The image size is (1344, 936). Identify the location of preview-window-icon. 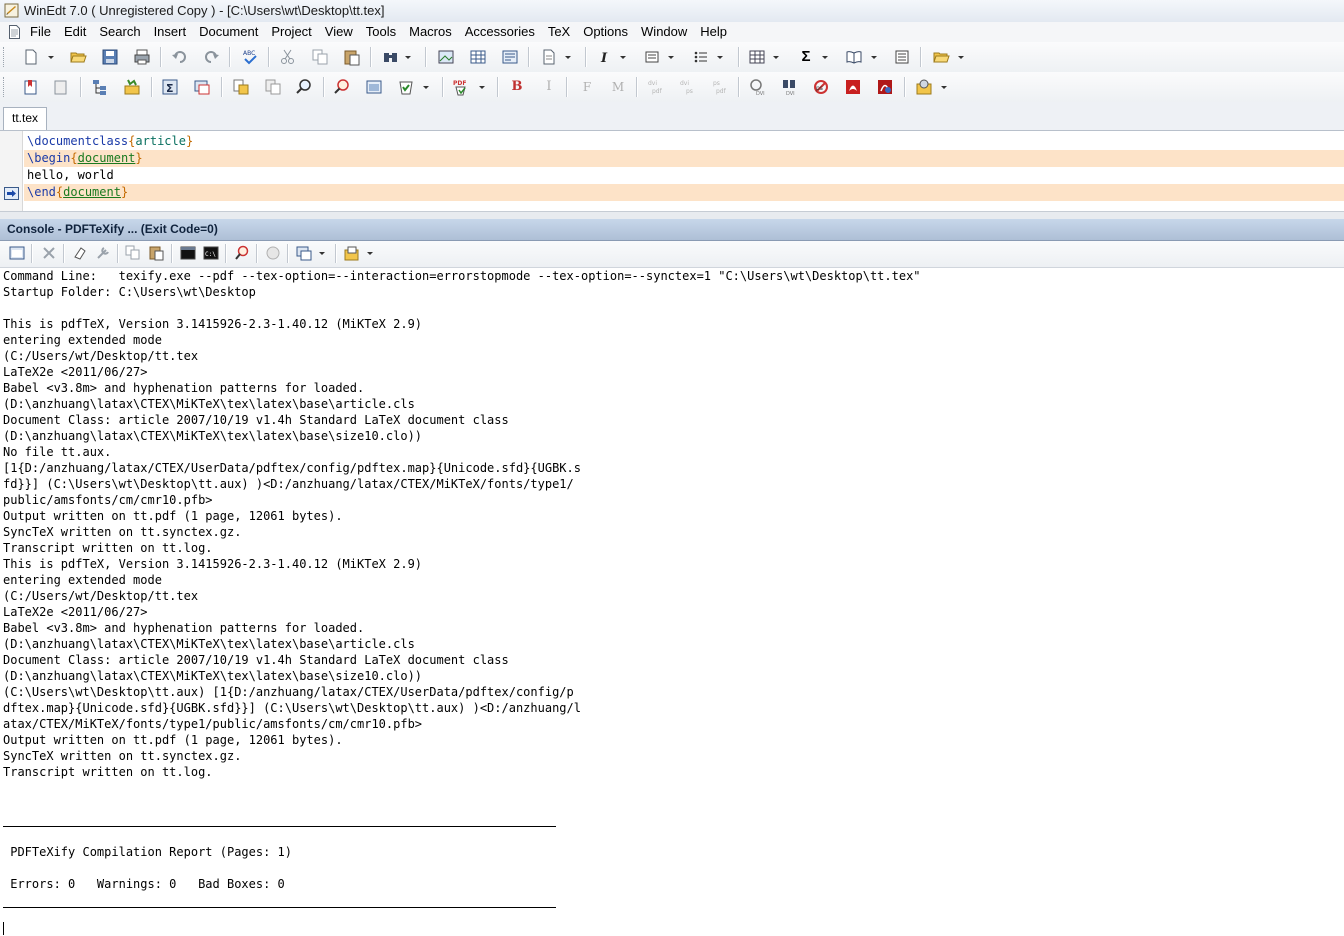
(374, 87).